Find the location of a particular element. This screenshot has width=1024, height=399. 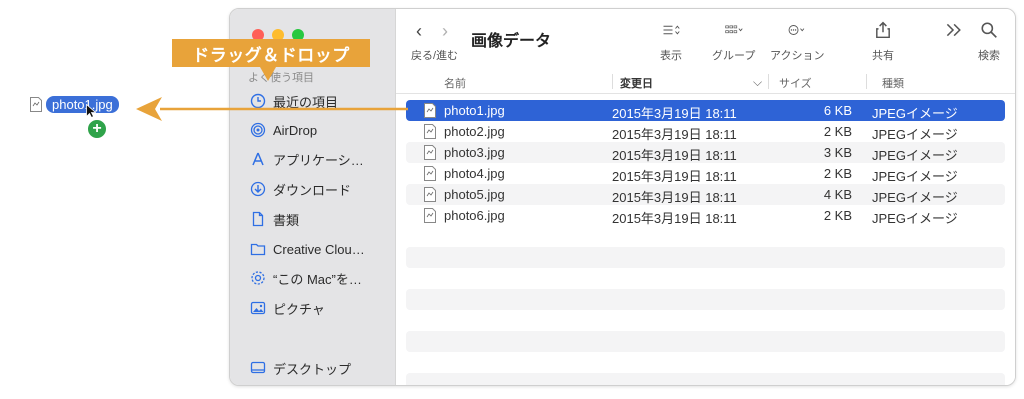

document-icon is located at coordinates (258, 219).